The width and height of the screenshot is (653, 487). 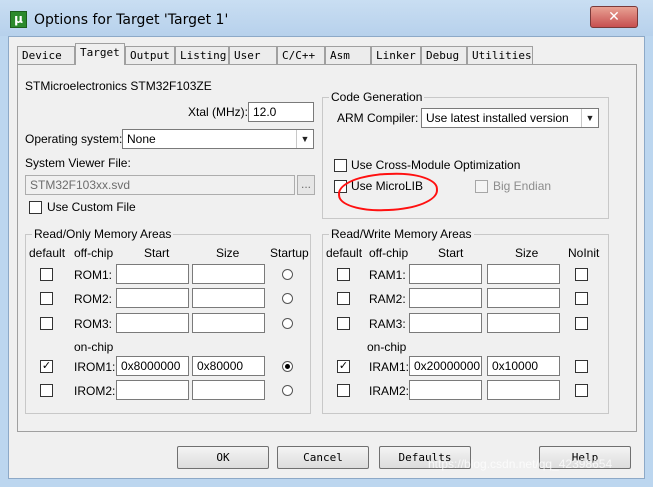 I want to click on rom-header-start: Start, so click(x=157, y=253).